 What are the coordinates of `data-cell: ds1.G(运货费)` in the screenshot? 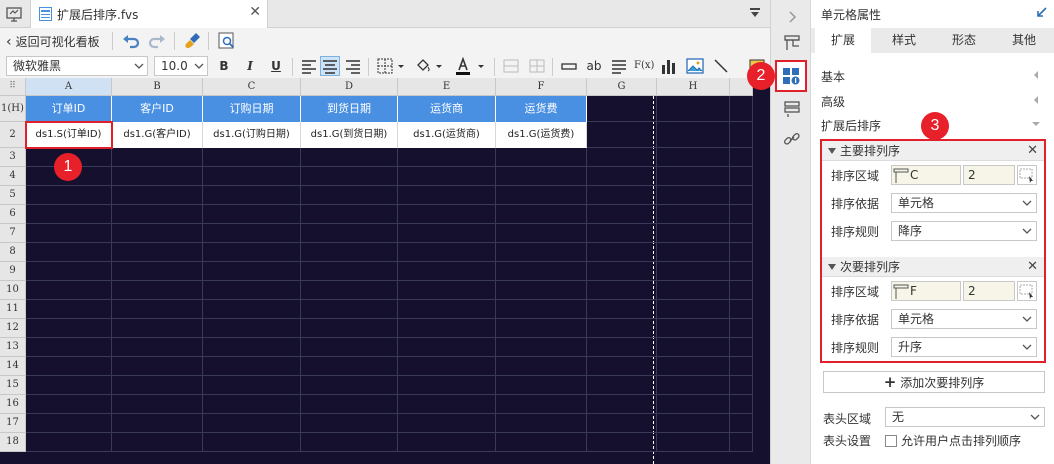 It's located at (541, 135).